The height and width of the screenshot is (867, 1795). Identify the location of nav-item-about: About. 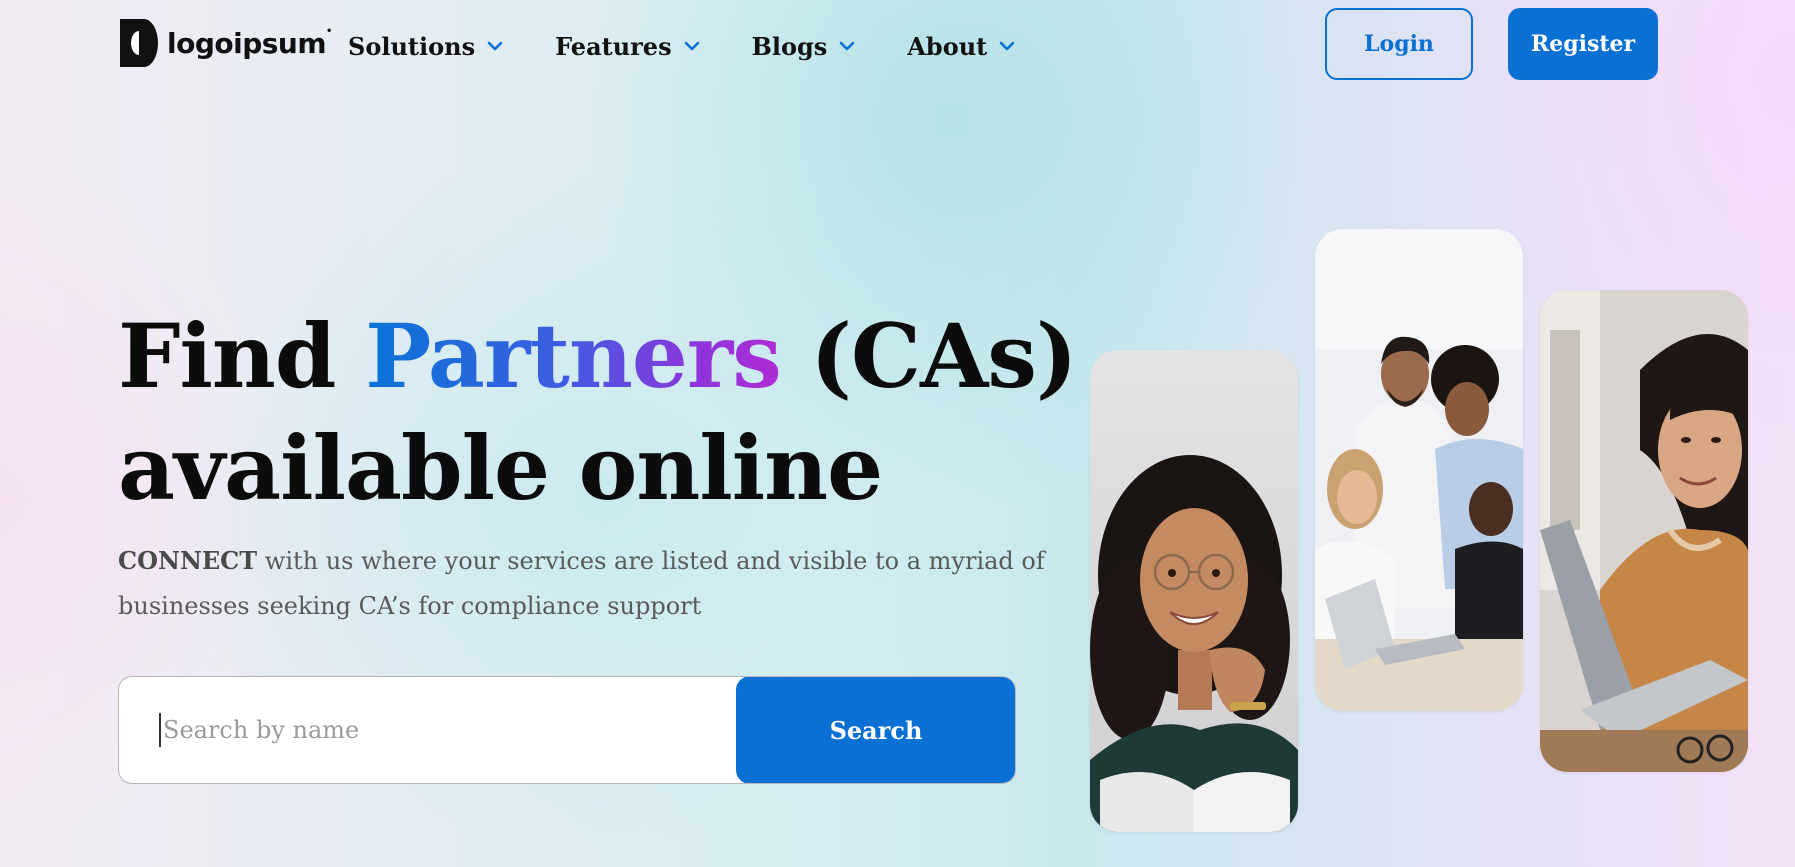
(961, 46).